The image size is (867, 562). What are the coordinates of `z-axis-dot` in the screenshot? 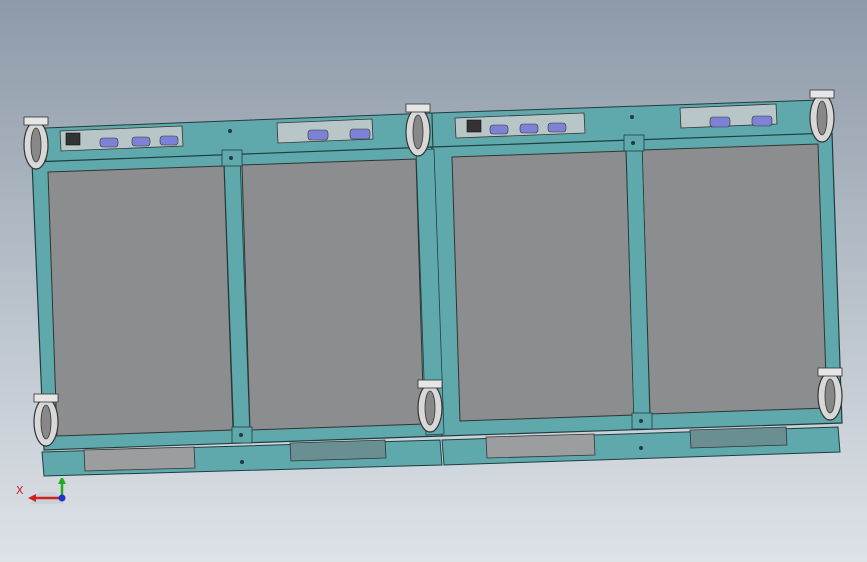 It's located at (62, 498).